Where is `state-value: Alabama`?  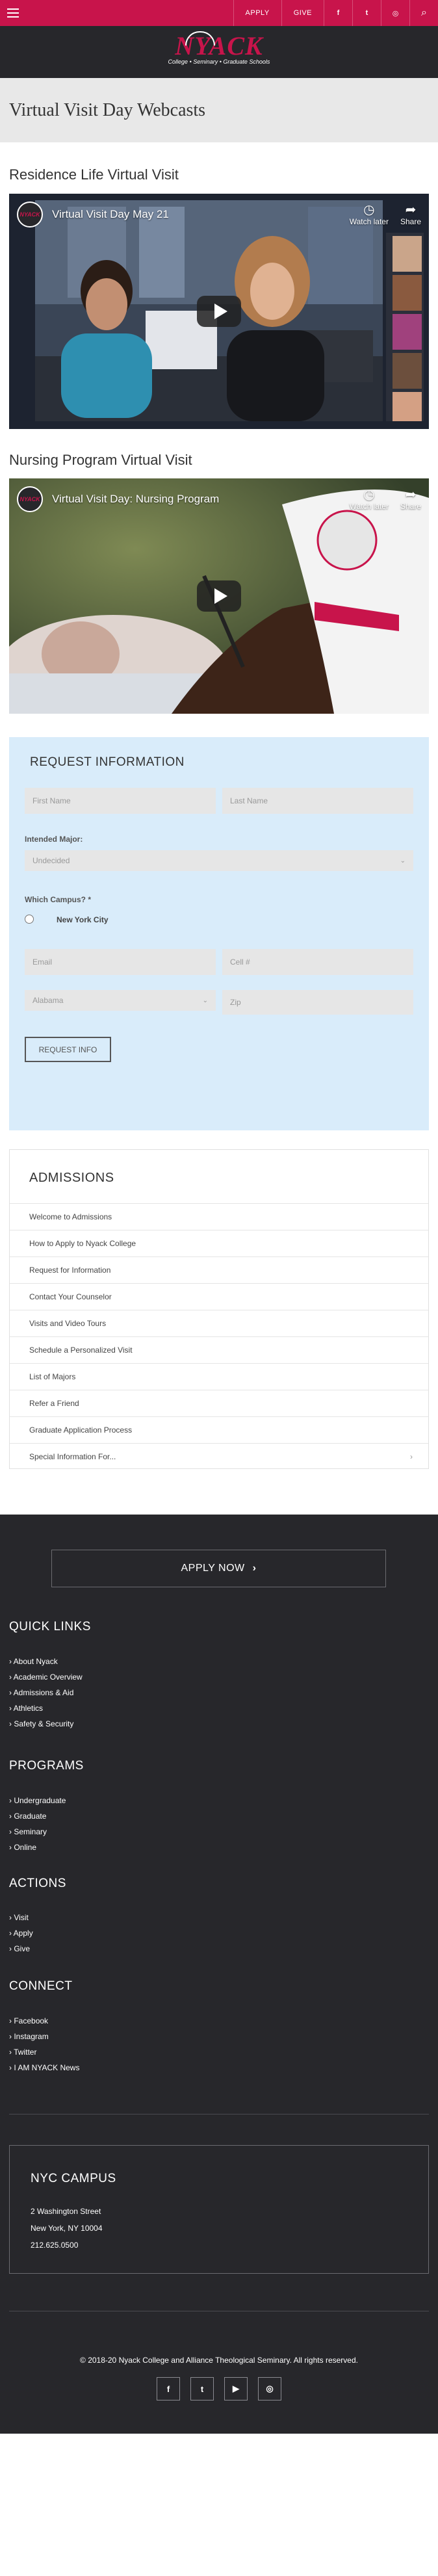 state-value: Alabama is located at coordinates (48, 1001).